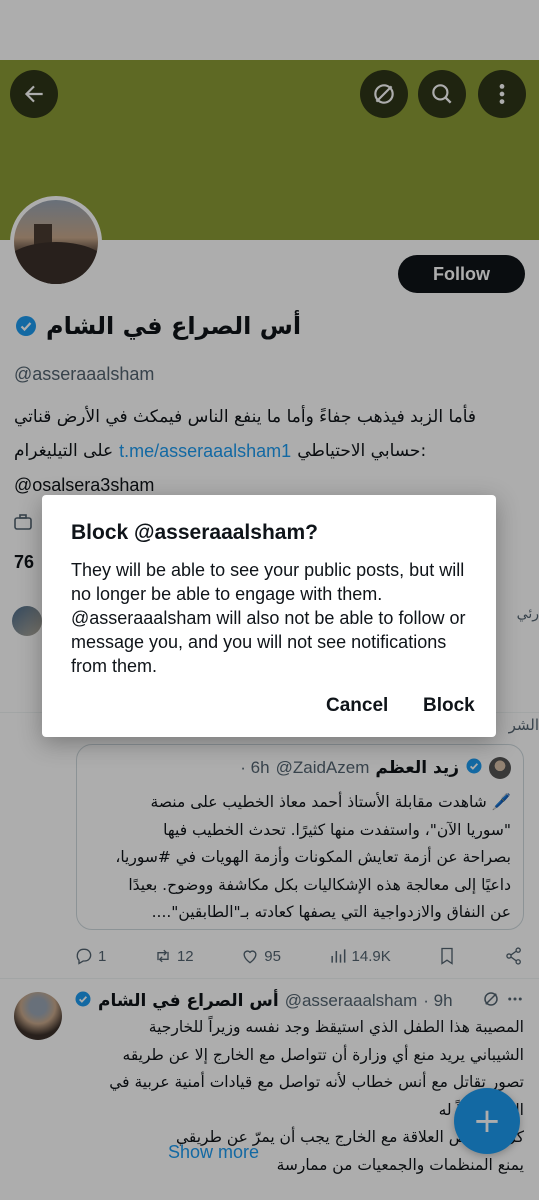 The image size is (539, 1200). I want to click on block-button: Block, so click(449, 706).